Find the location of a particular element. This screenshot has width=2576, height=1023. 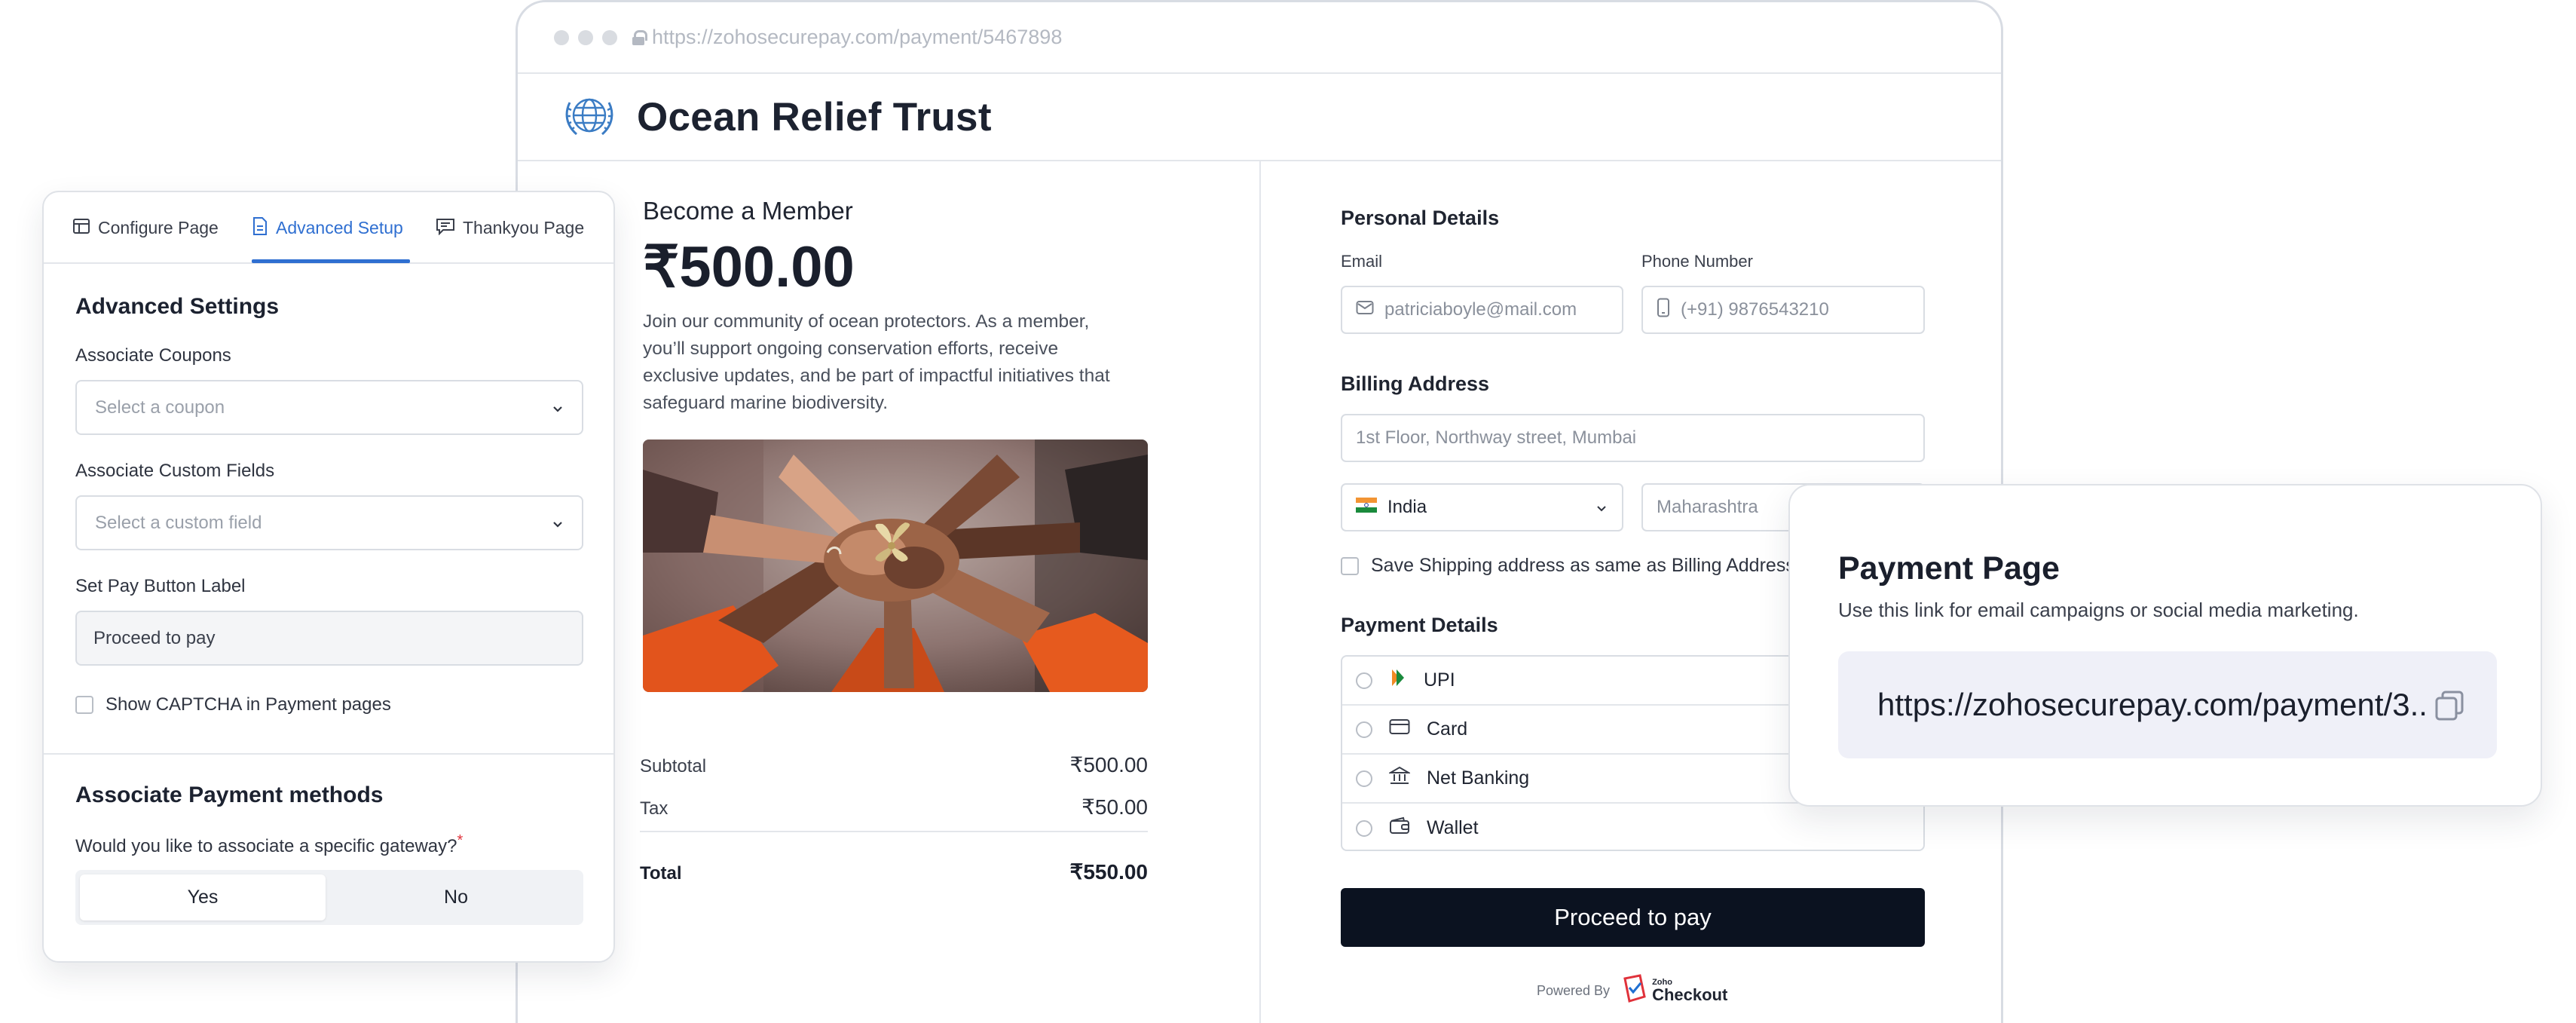

summary-divider is located at coordinates (894, 831).